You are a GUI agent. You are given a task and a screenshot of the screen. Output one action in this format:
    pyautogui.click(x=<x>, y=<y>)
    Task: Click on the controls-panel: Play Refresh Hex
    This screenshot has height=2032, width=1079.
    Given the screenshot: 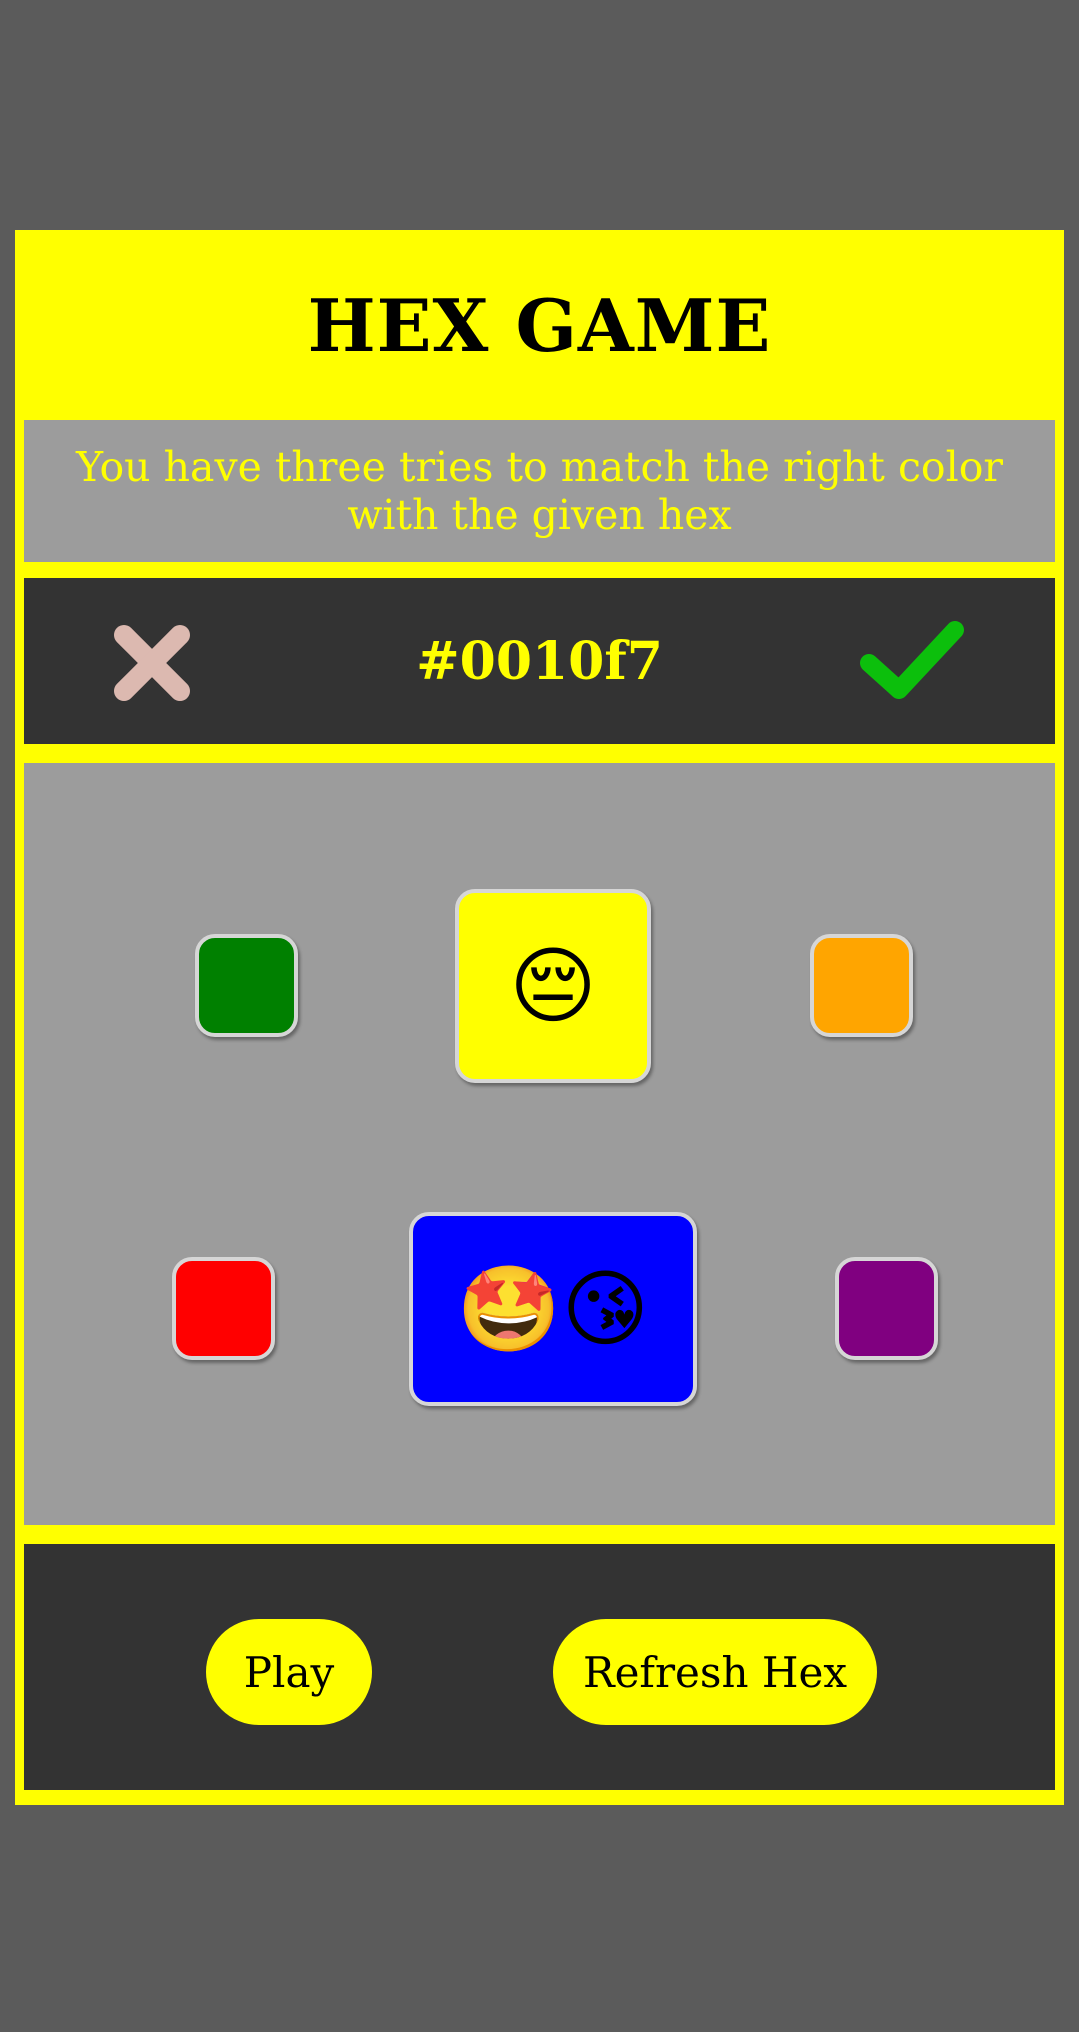 What is the action you would take?
    pyautogui.click(x=539, y=1667)
    